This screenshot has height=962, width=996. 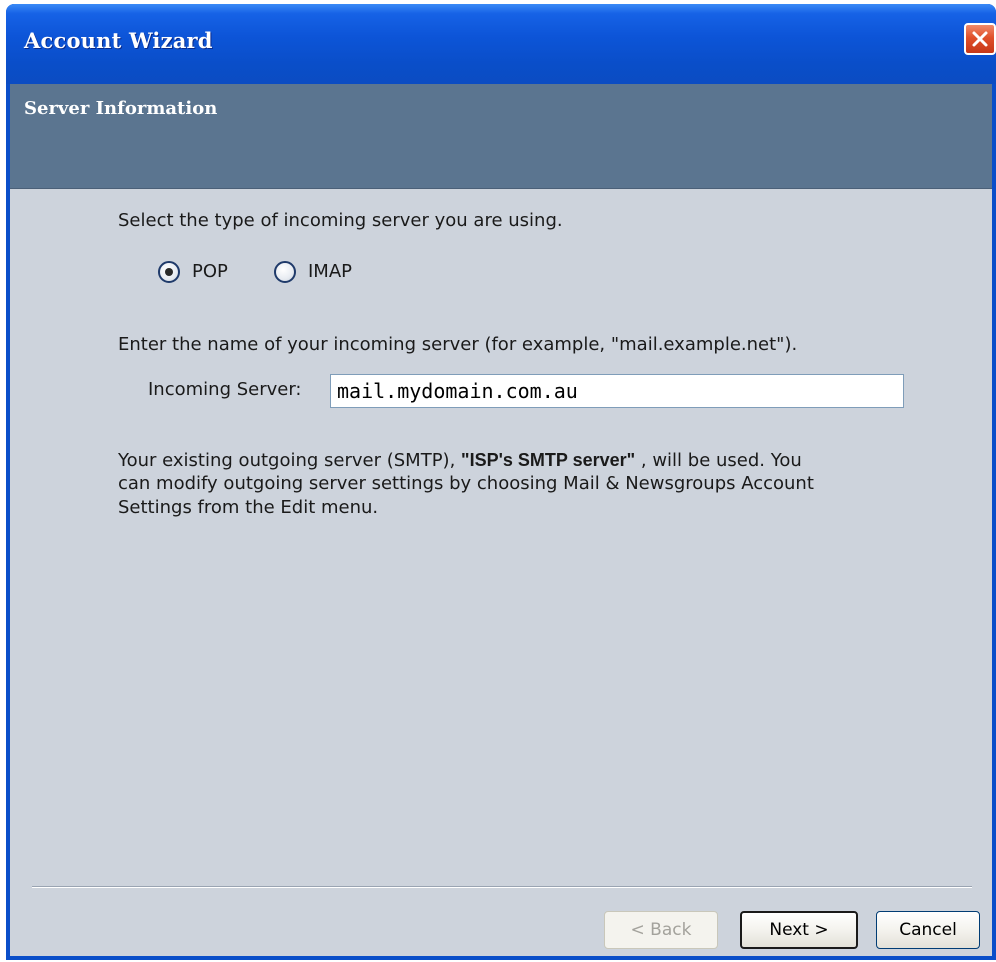 What do you see at coordinates (502, 887) in the screenshot?
I see `button-separator` at bounding box center [502, 887].